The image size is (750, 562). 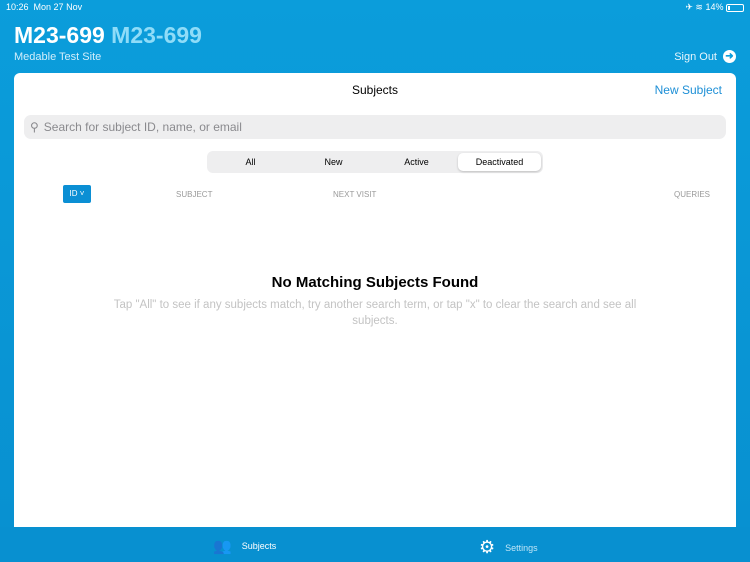 I want to click on wifi-icon: ≋, so click(x=699, y=7).